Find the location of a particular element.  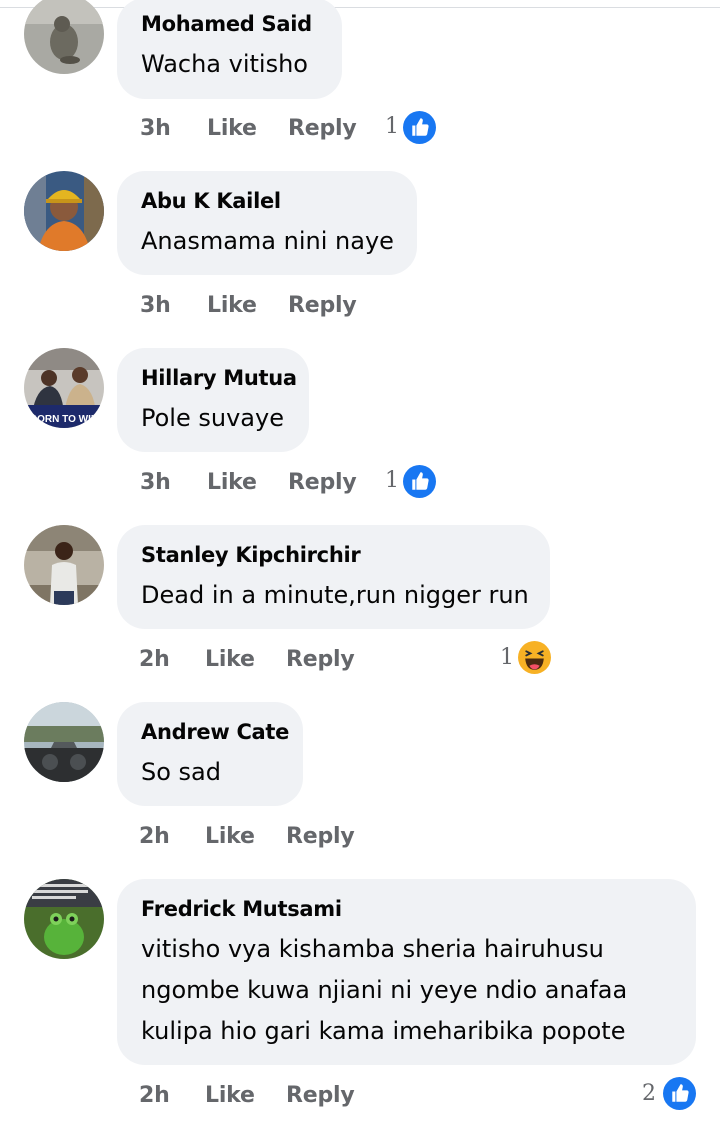

top-divider is located at coordinates (360, 7).